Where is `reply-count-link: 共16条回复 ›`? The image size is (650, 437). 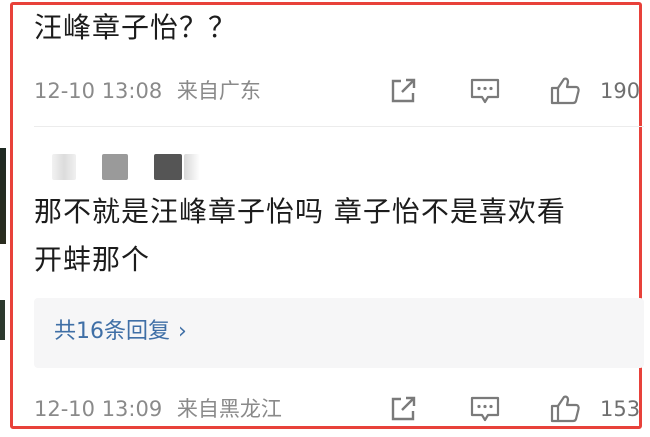
reply-count-link: 共16条回复 › is located at coordinates (120, 332).